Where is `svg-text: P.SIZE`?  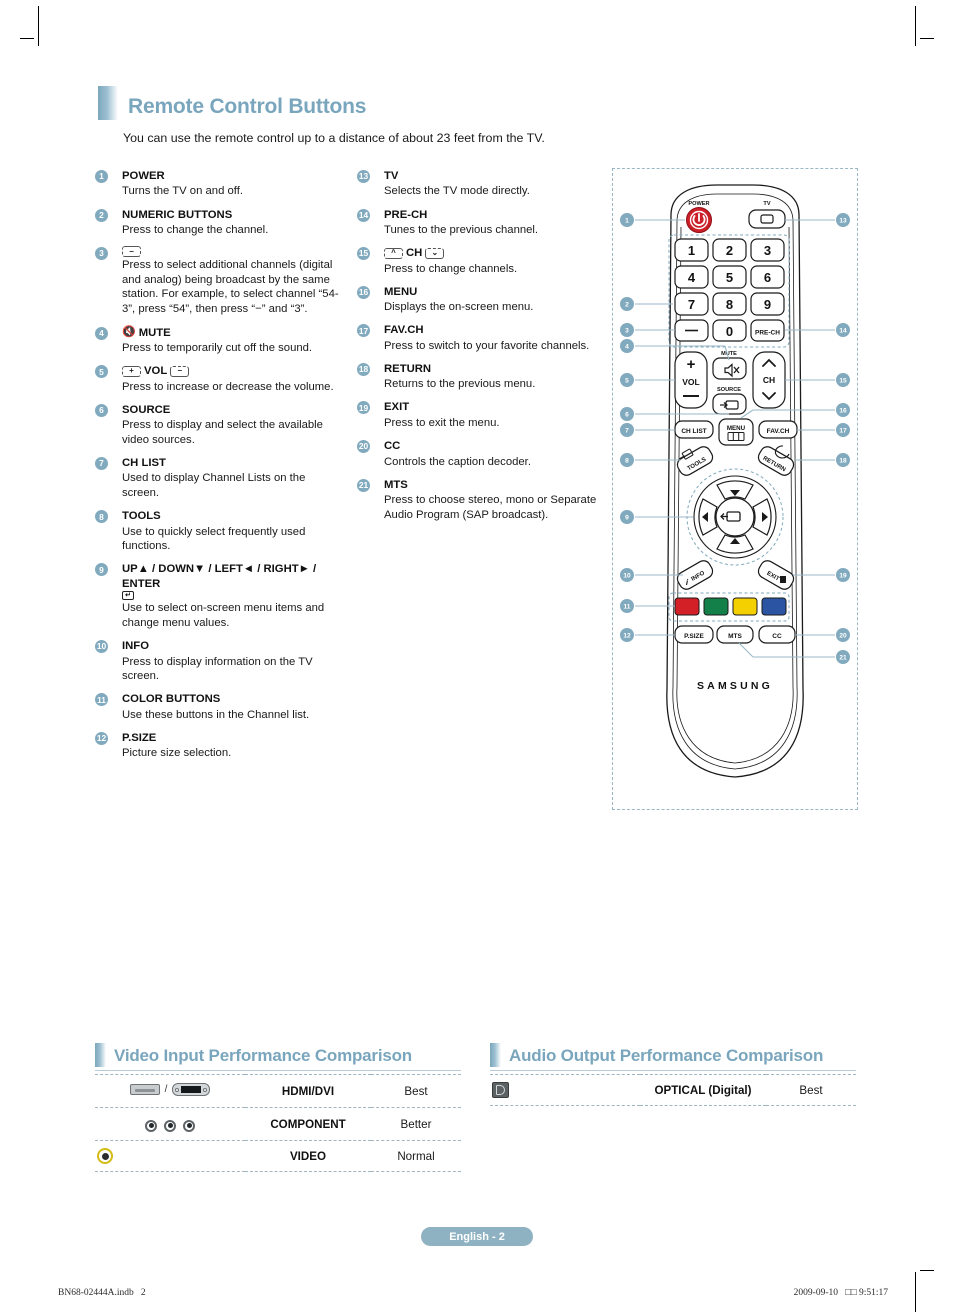
svg-text: P.SIZE is located at coordinates (694, 636).